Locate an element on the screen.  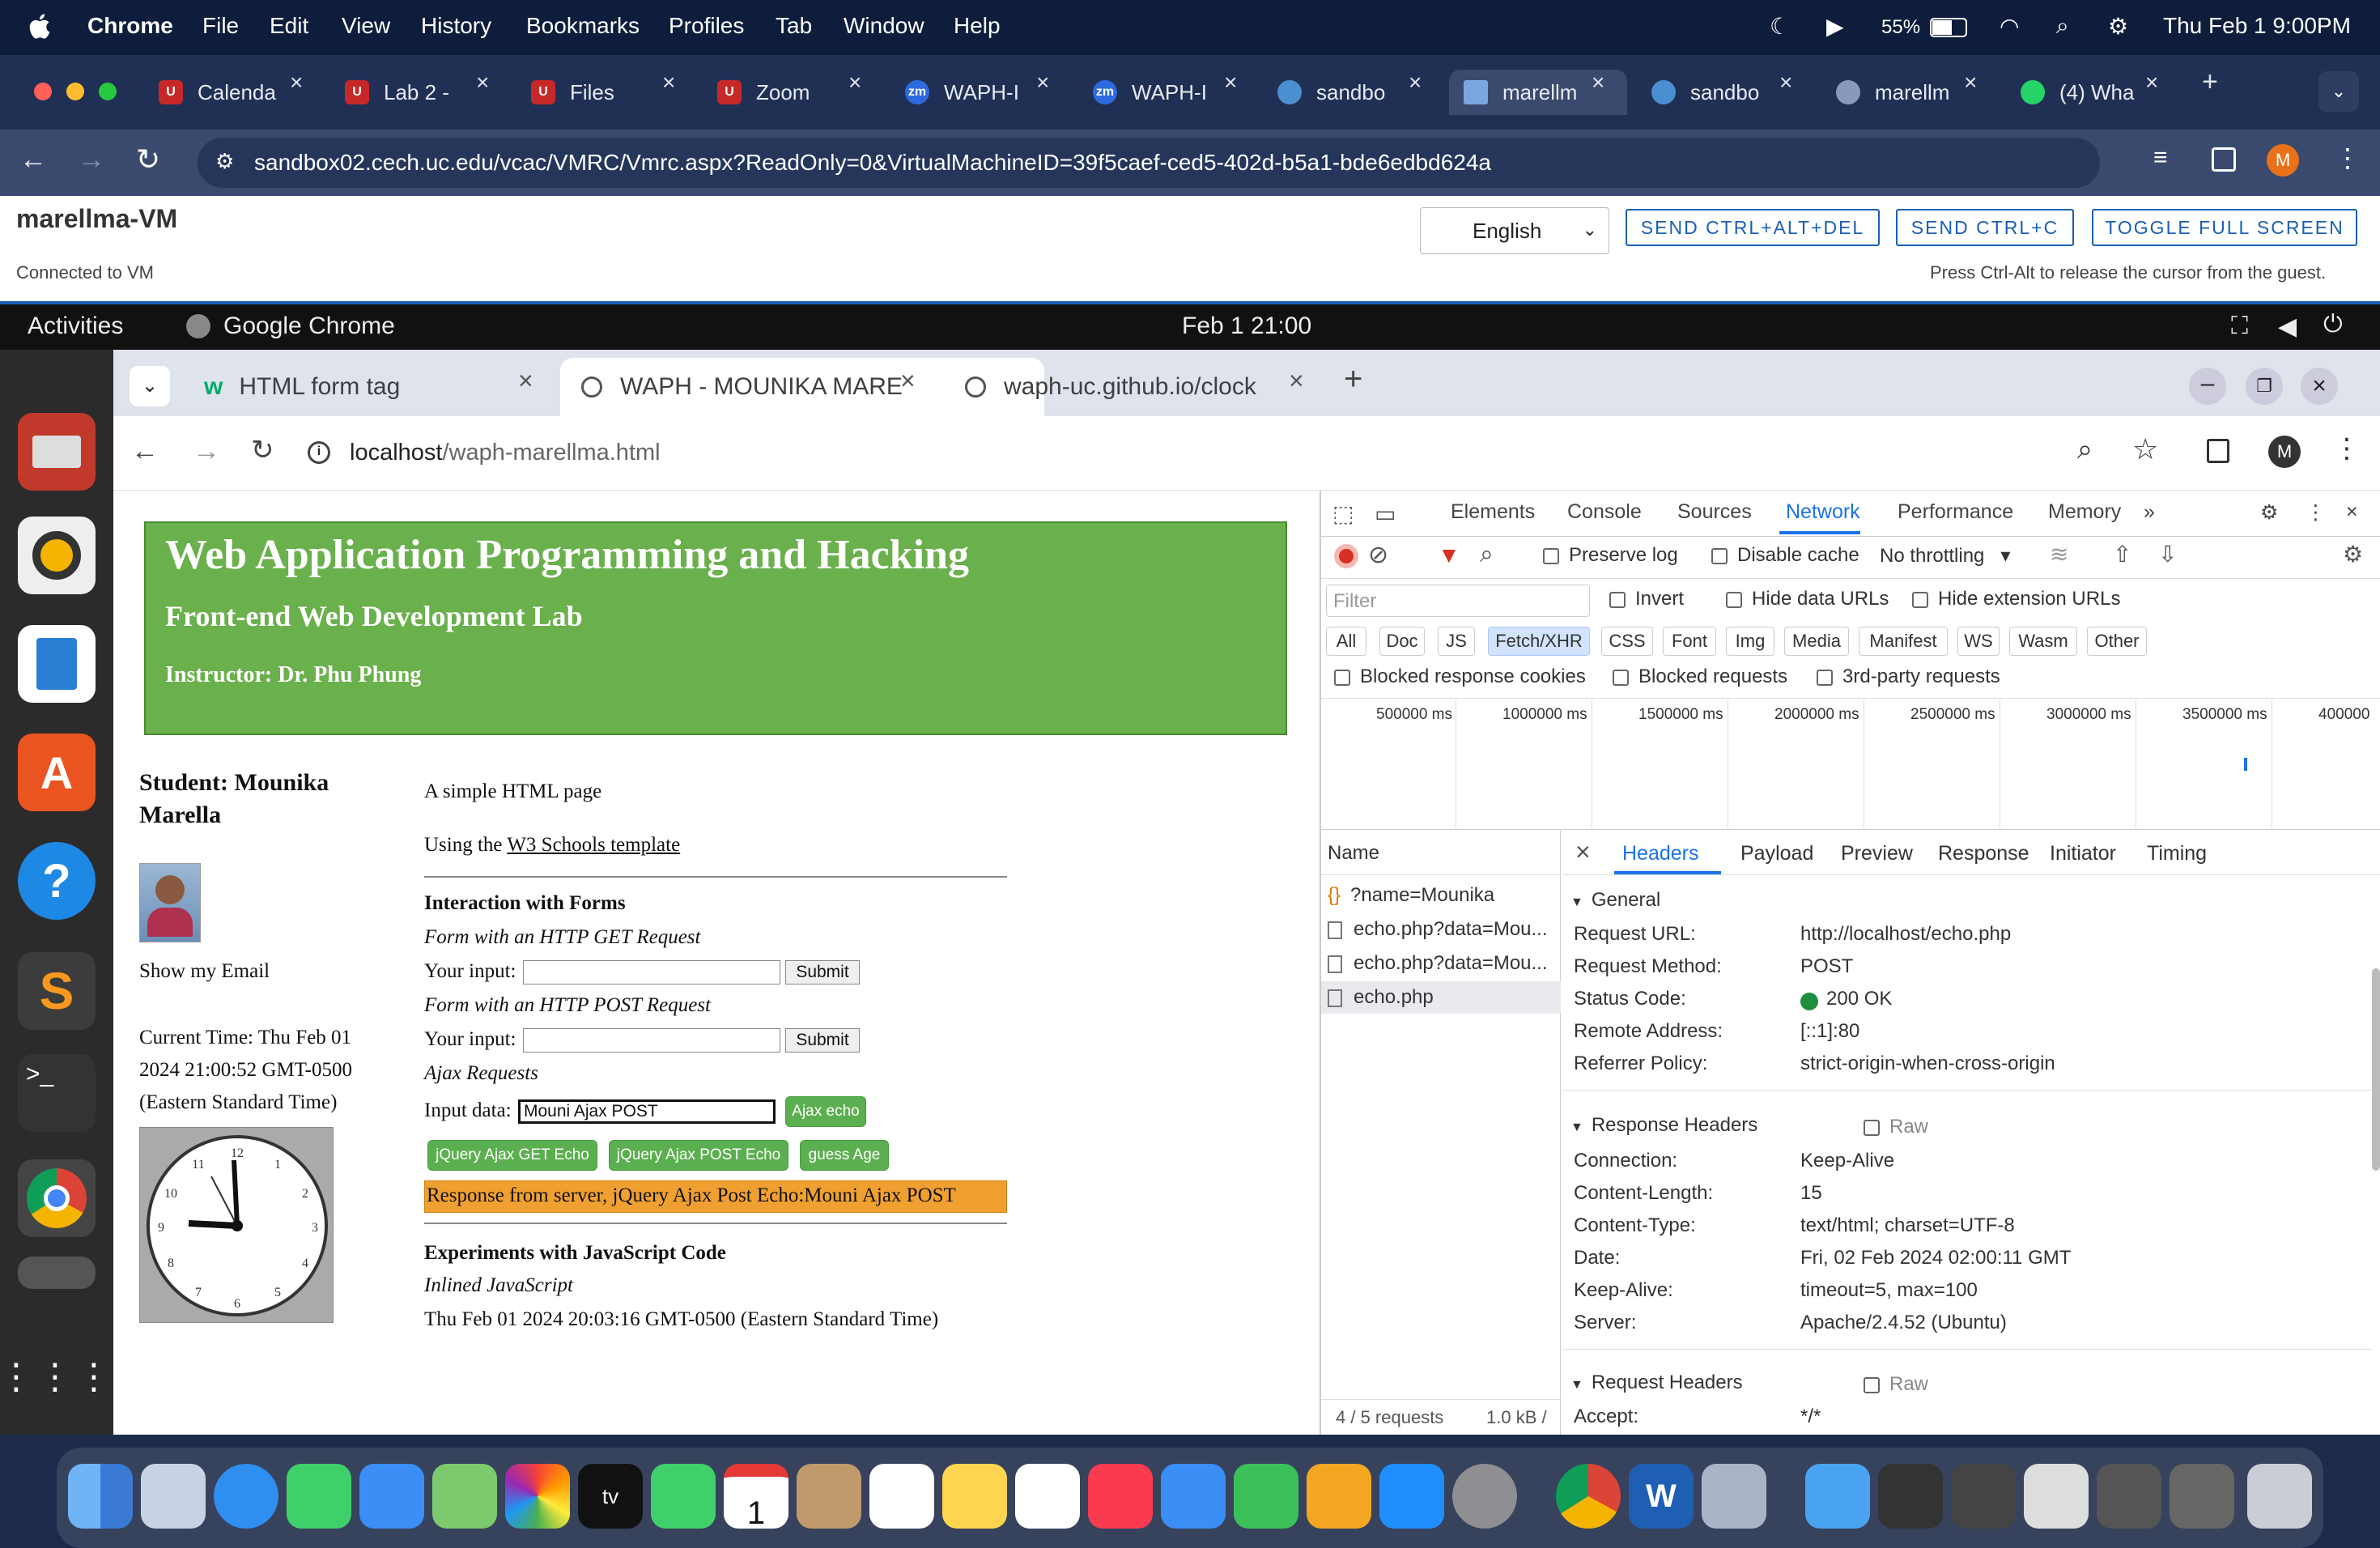
filter-chip-media: Media is located at coordinates (1816, 641).